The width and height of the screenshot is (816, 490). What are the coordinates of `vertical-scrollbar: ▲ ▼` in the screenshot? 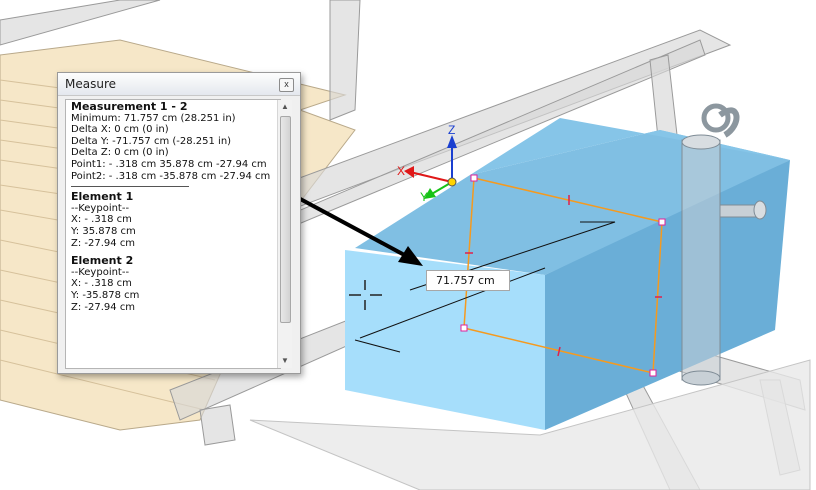 It's located at (284, 234).